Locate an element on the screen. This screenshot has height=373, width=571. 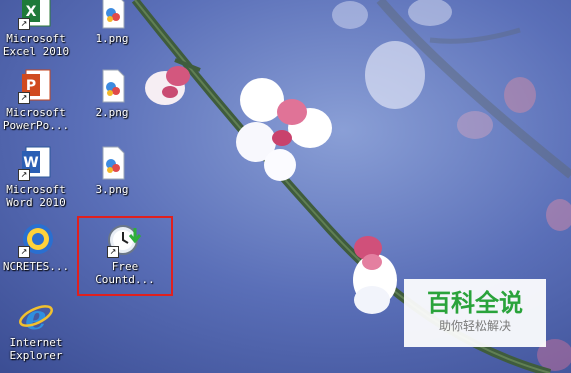
word-icon: W ↗ is located at coordinates (36, 163).